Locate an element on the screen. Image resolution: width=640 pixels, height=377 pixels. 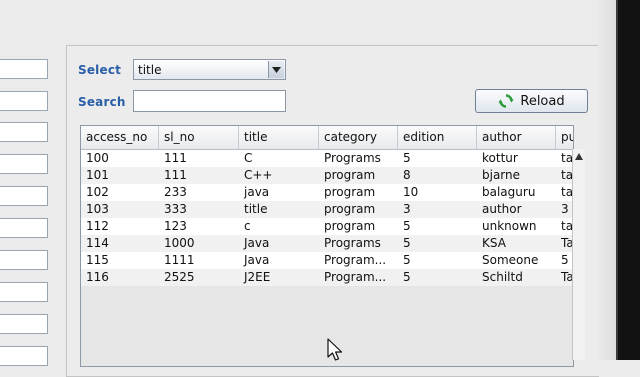
refresh-icon is located at coordinates (506, 101).